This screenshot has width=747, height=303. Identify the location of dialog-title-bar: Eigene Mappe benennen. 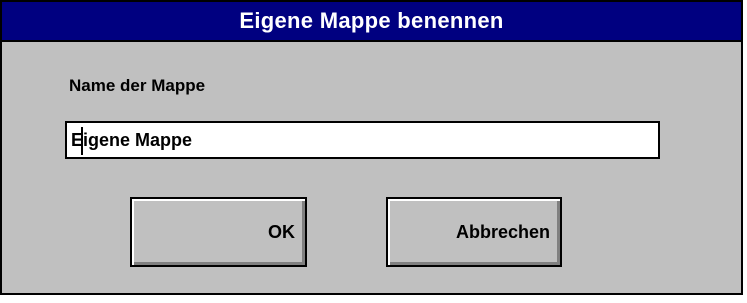
(371, 22).